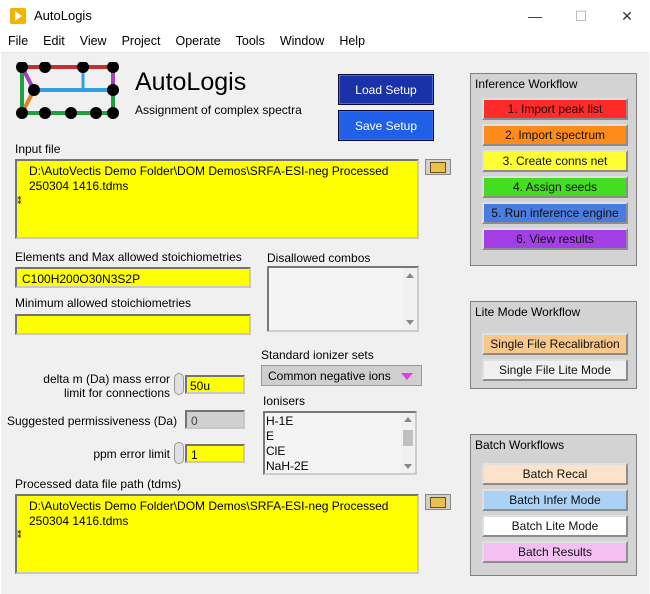 This screenshot has width=650, height=594. I want to click on ionizer-sets-value: Common negative ions, so click(329, 375).